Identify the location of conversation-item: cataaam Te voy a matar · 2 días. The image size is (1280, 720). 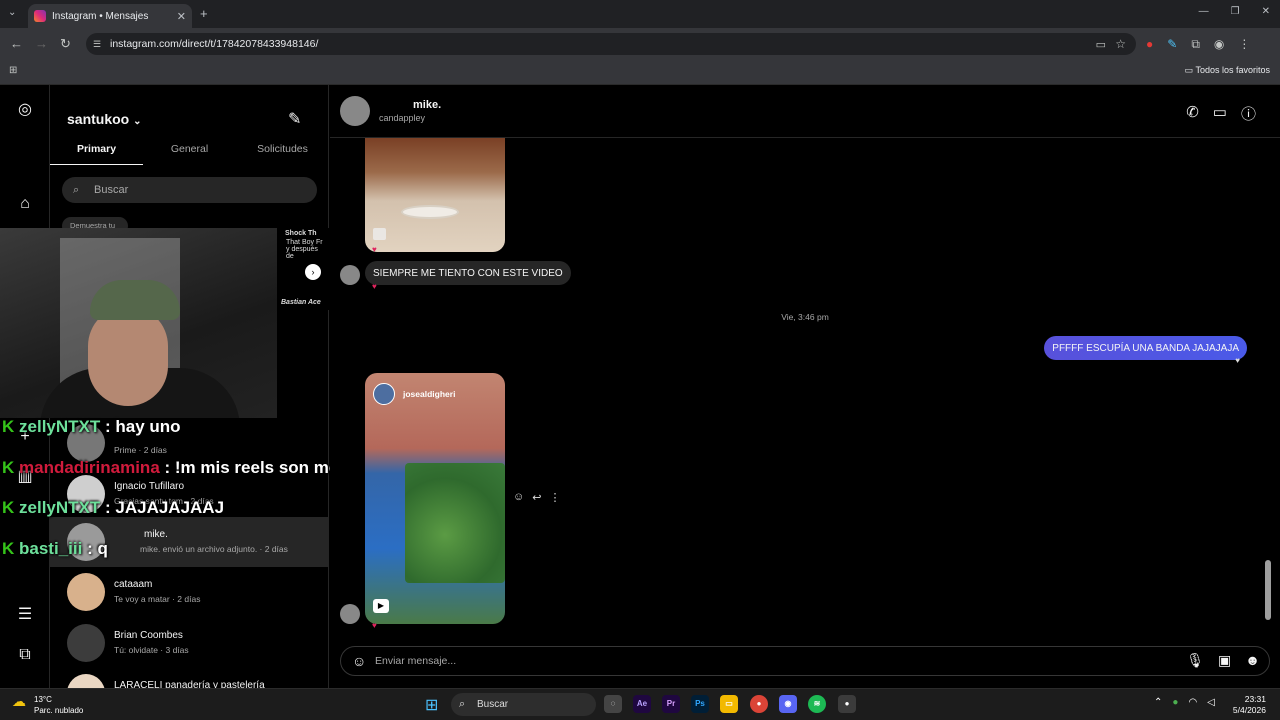
(189, 592).